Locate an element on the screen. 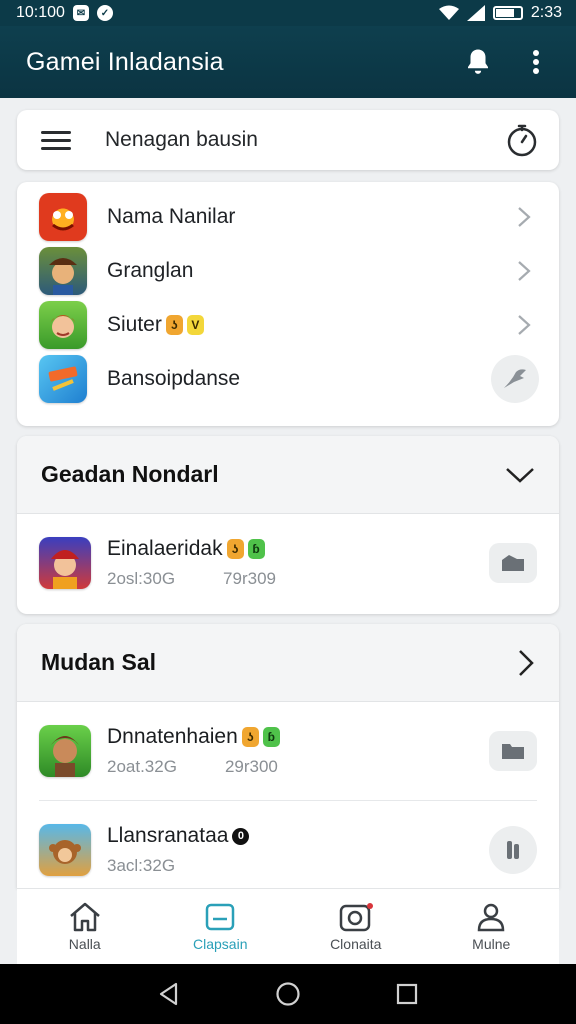  list-item: Llansranataa 0 3acl:32G is located at coordinates (288, 844).